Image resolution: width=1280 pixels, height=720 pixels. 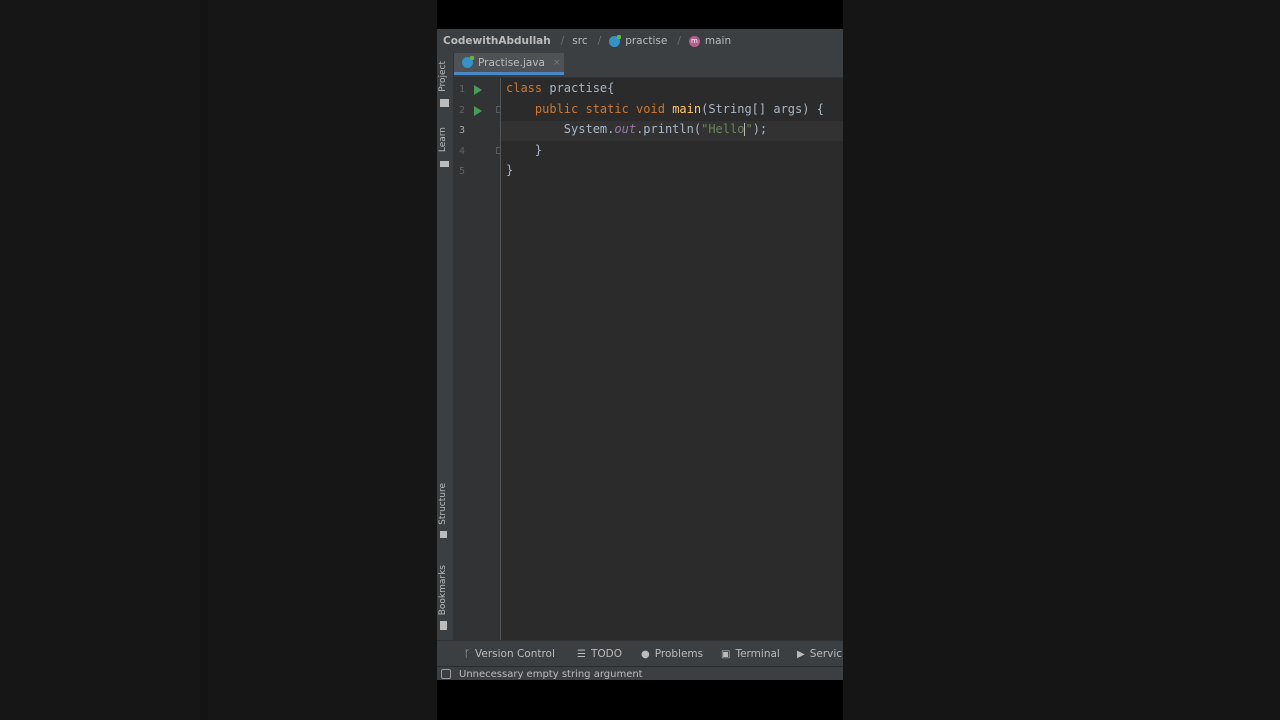 What do you see at coordinates (443, 590) in the screenshot?
I see `bookmarks-tool-label: Bookmarks` at bounding box center [443, 590].